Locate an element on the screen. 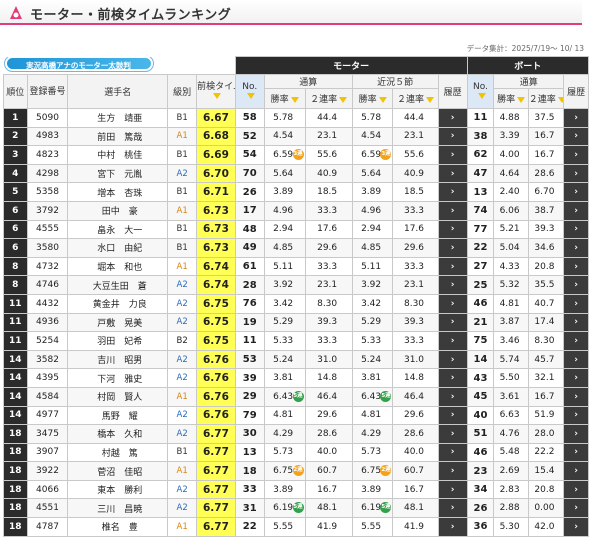 The image size is (592, 538). boat-no-cell: 36 is located at coordinates (480, 527).